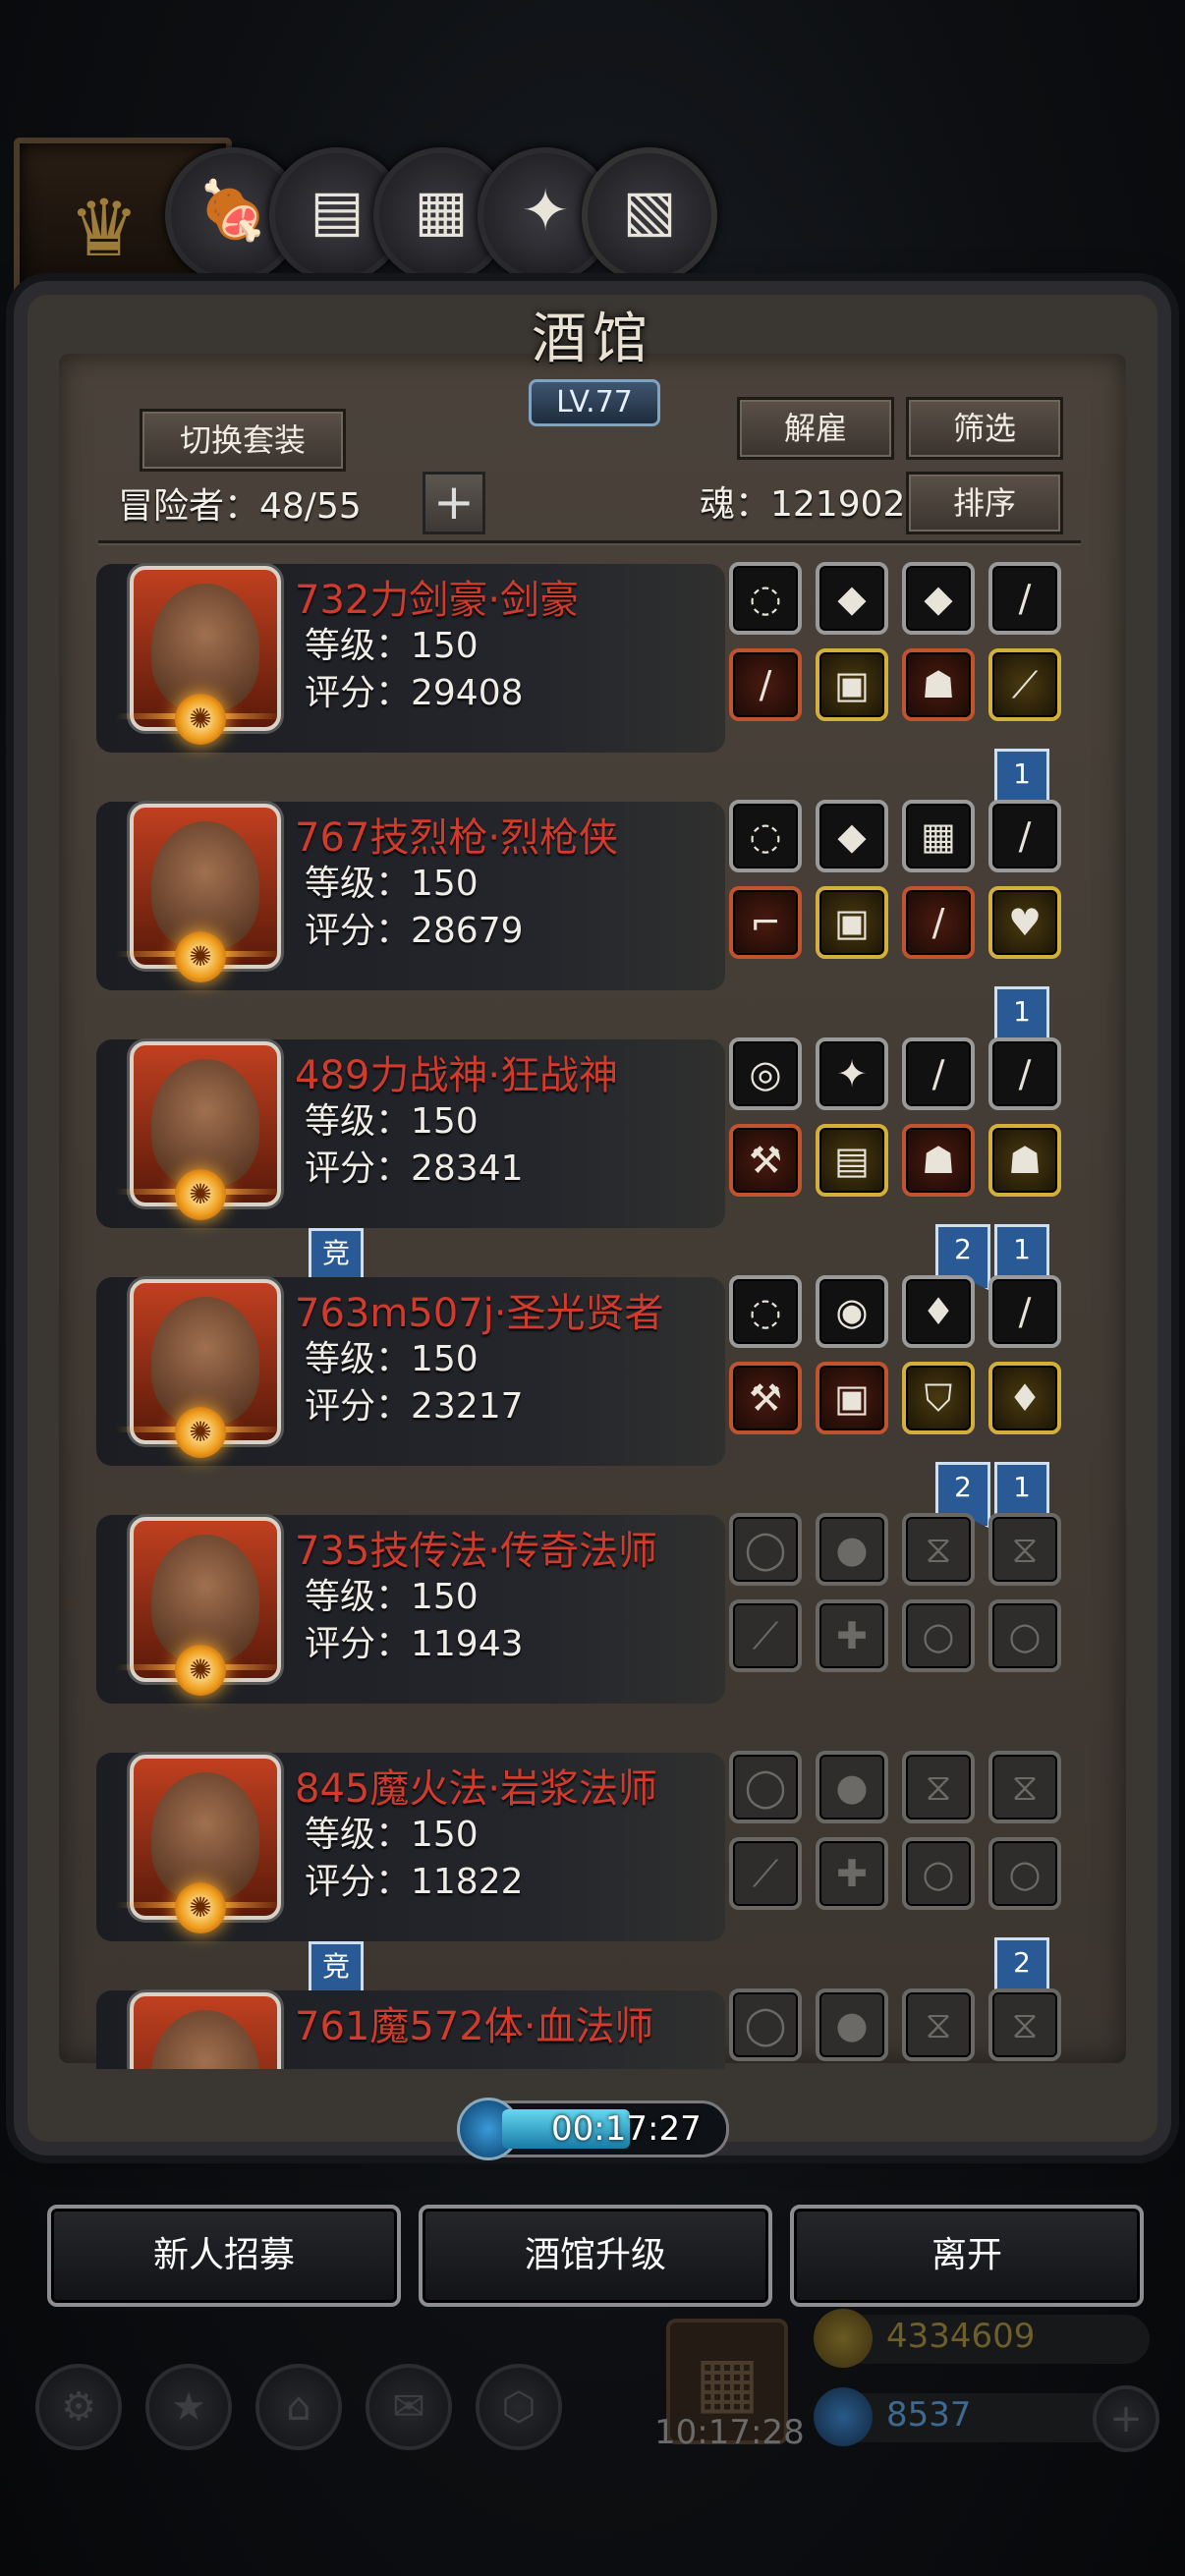  I want to click on sort-button: 排序, so click(985, 503).